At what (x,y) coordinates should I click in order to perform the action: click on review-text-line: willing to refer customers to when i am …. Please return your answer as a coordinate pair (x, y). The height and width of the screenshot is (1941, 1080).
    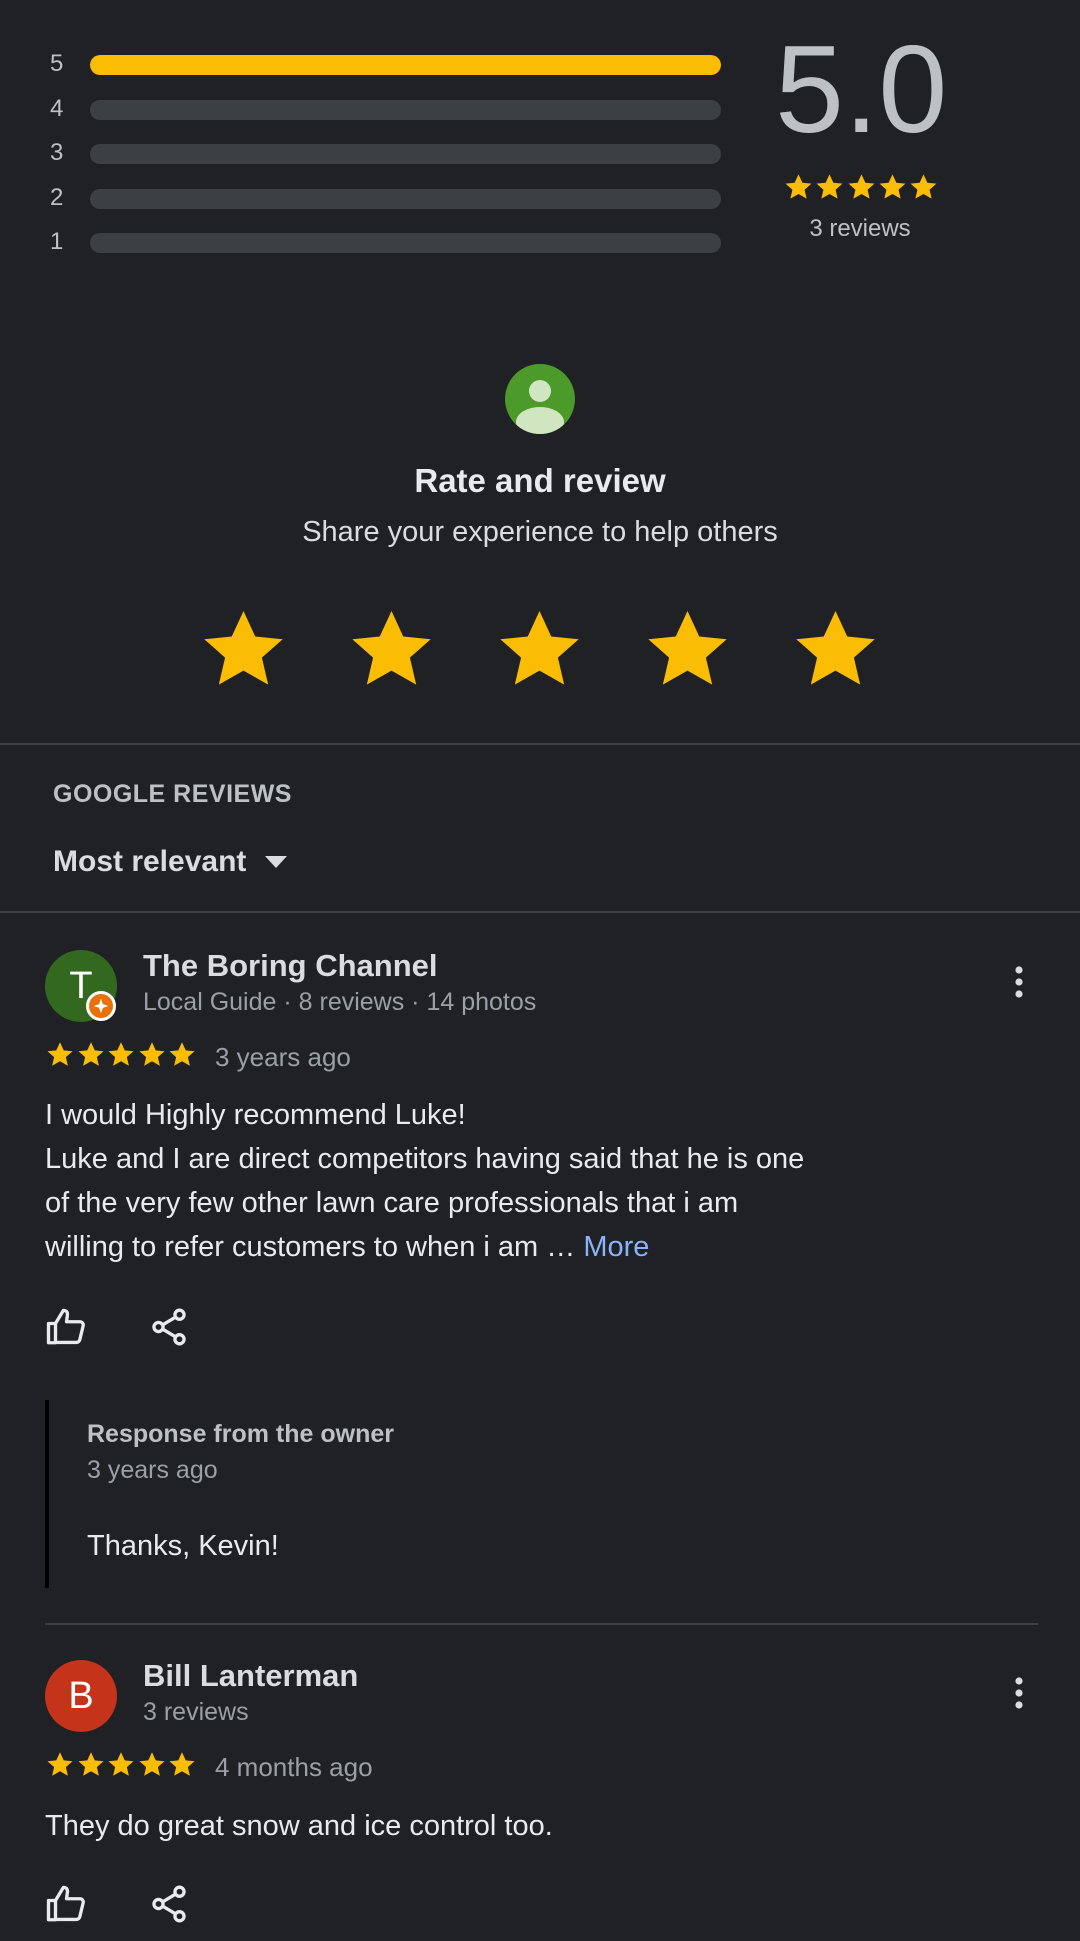
    Looking at the image, I should click on (525, 1247).